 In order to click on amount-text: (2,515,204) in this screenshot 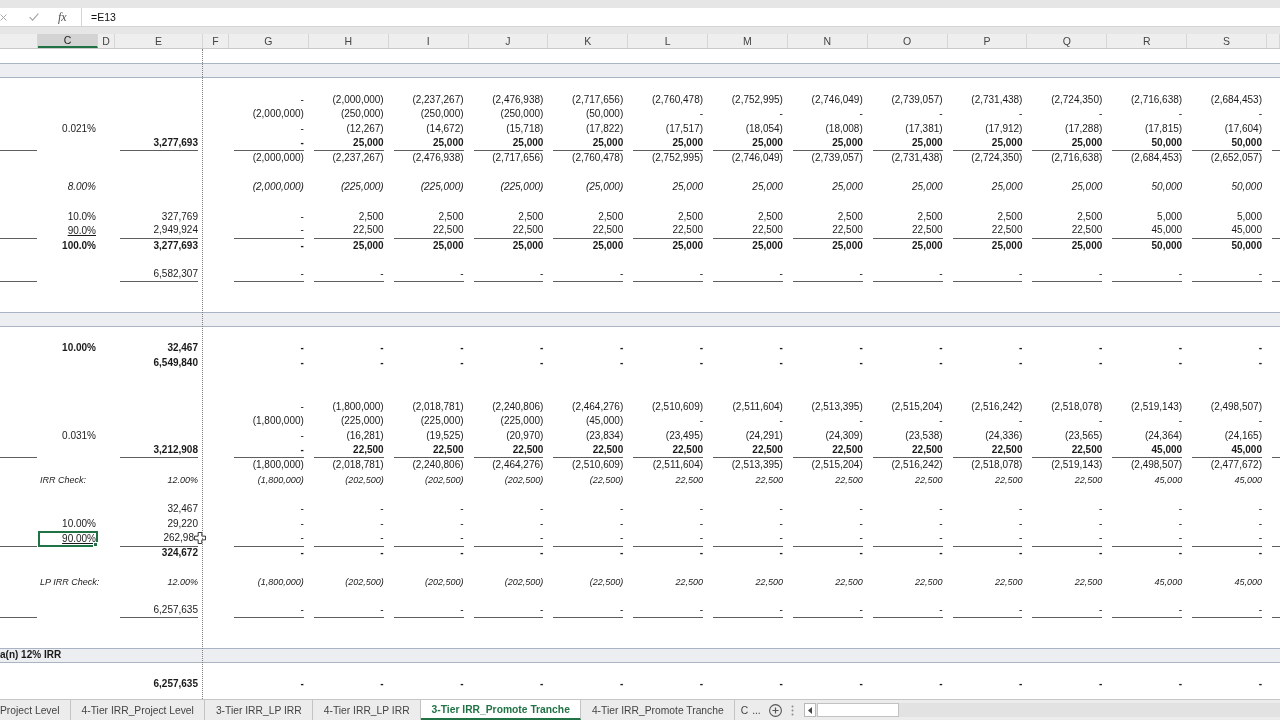, I will do `click(837, 465)`.